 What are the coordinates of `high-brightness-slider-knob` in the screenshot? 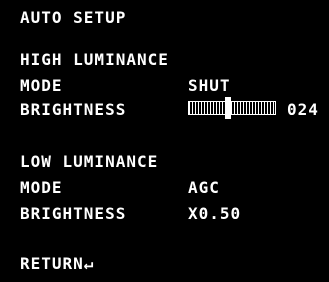 It's located at (227, 108).